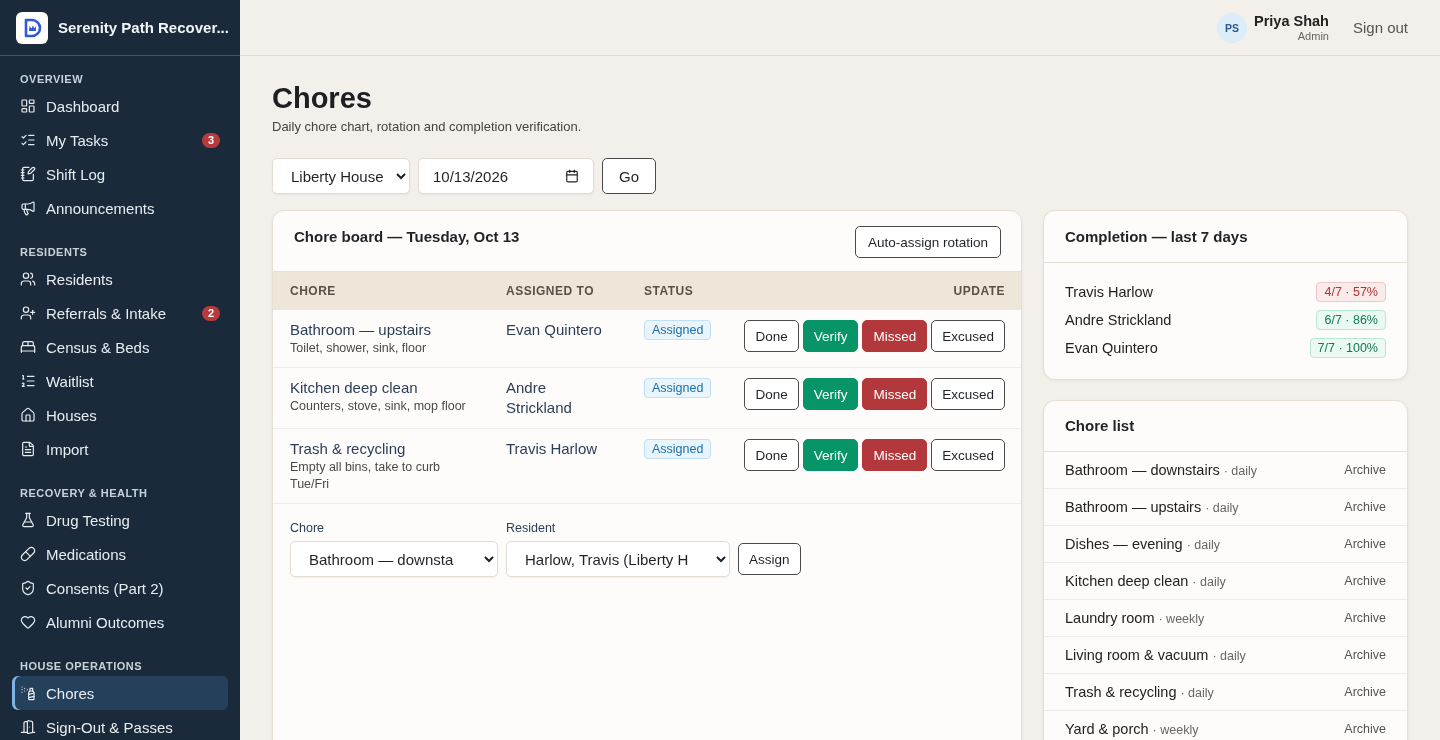  Describe the element at coordinates (1142, 470) in the screenshot. I see `chore-list-name: Bathroom — downstairs` at that location.